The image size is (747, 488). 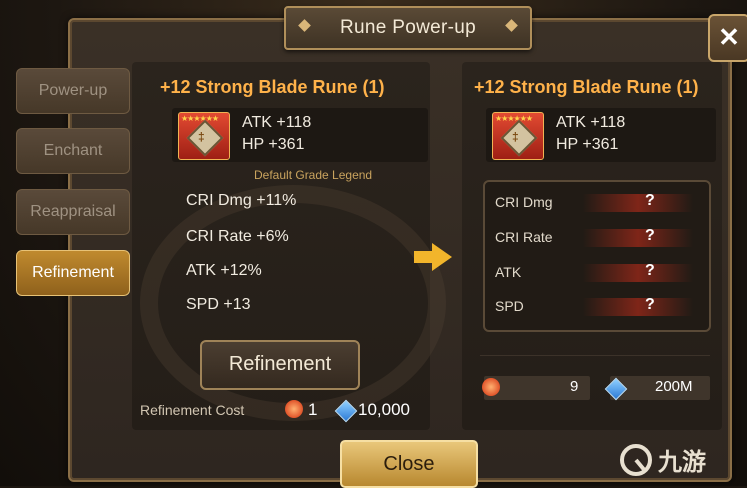 I want to click on window-title: Rune Power-up, so click(x=408, y=27).